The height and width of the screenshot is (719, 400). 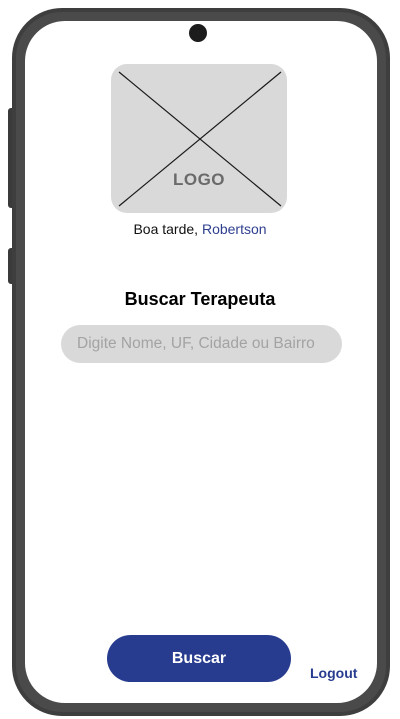 I want to click on search-button: Buscar, so click(x=199, y=658).